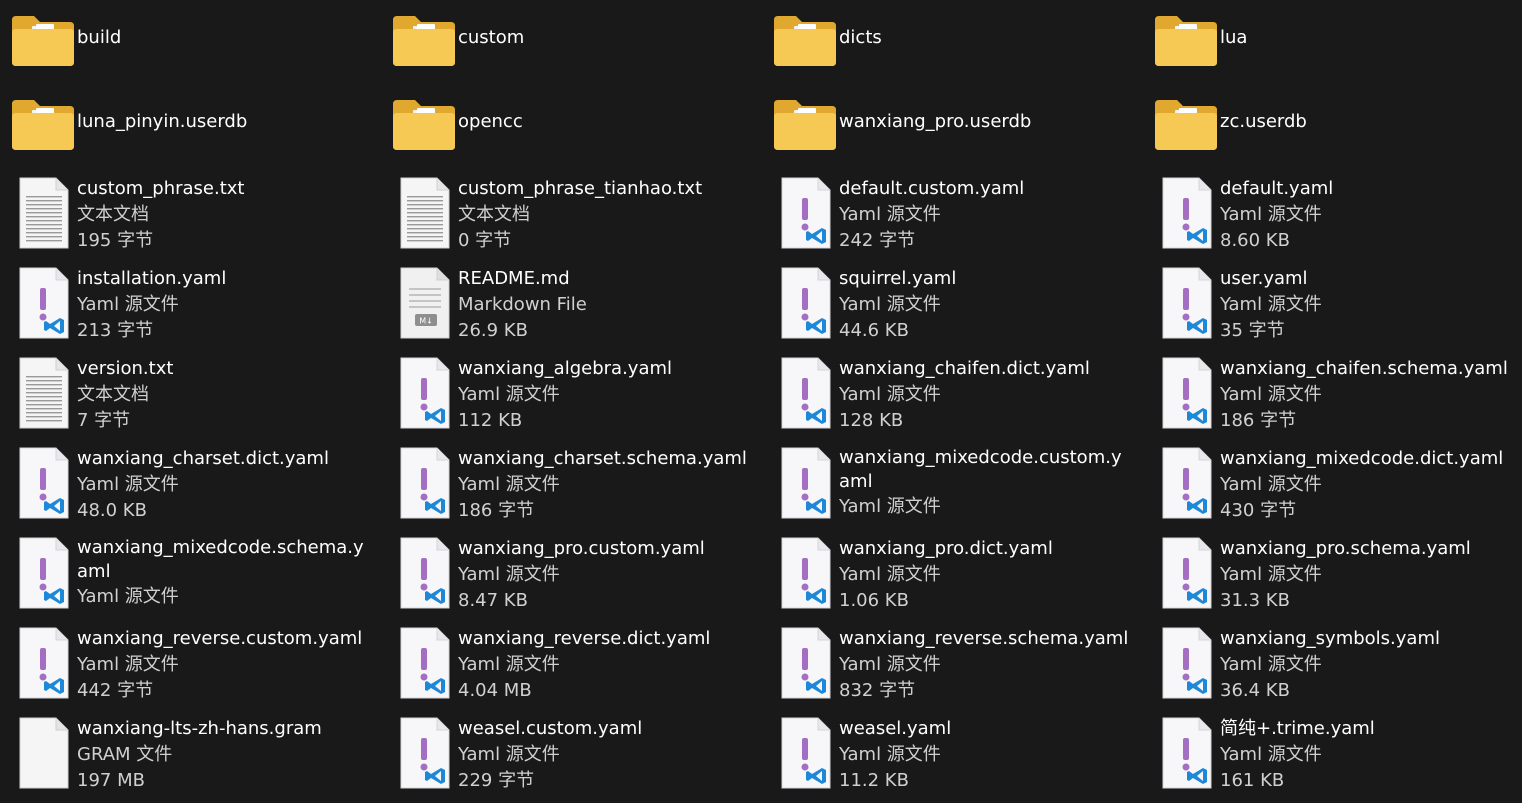 This screenshot has width=1522, height=803. Describe the element at coordinates (424, 303) in the screenshot. I see `markdown-file-icon: M↓` at that location.